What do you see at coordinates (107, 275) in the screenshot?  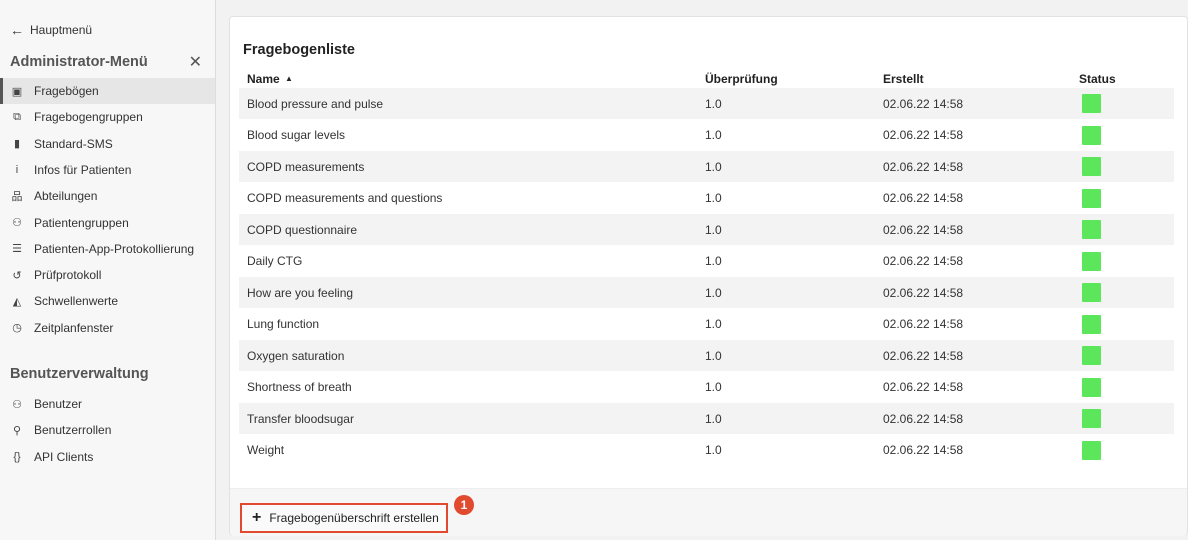 I see `sidebar-item: ↺Prüfprotokoll` at bounding box center [107, 275].